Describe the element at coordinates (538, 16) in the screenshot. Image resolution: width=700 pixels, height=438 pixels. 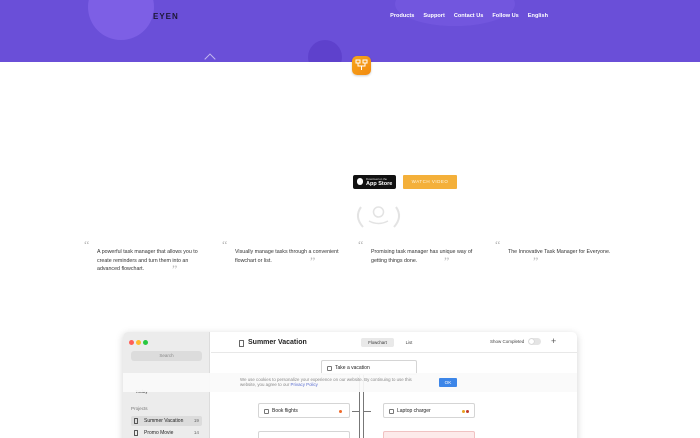
I see `nav-language: English` at that location.